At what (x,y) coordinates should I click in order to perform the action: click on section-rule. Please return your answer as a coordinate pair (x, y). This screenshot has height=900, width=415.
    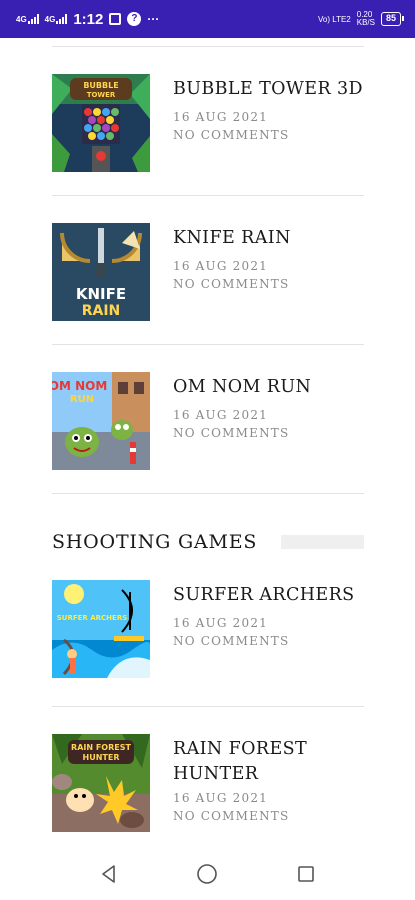
    Looking at the image, I should click on (322, 542).